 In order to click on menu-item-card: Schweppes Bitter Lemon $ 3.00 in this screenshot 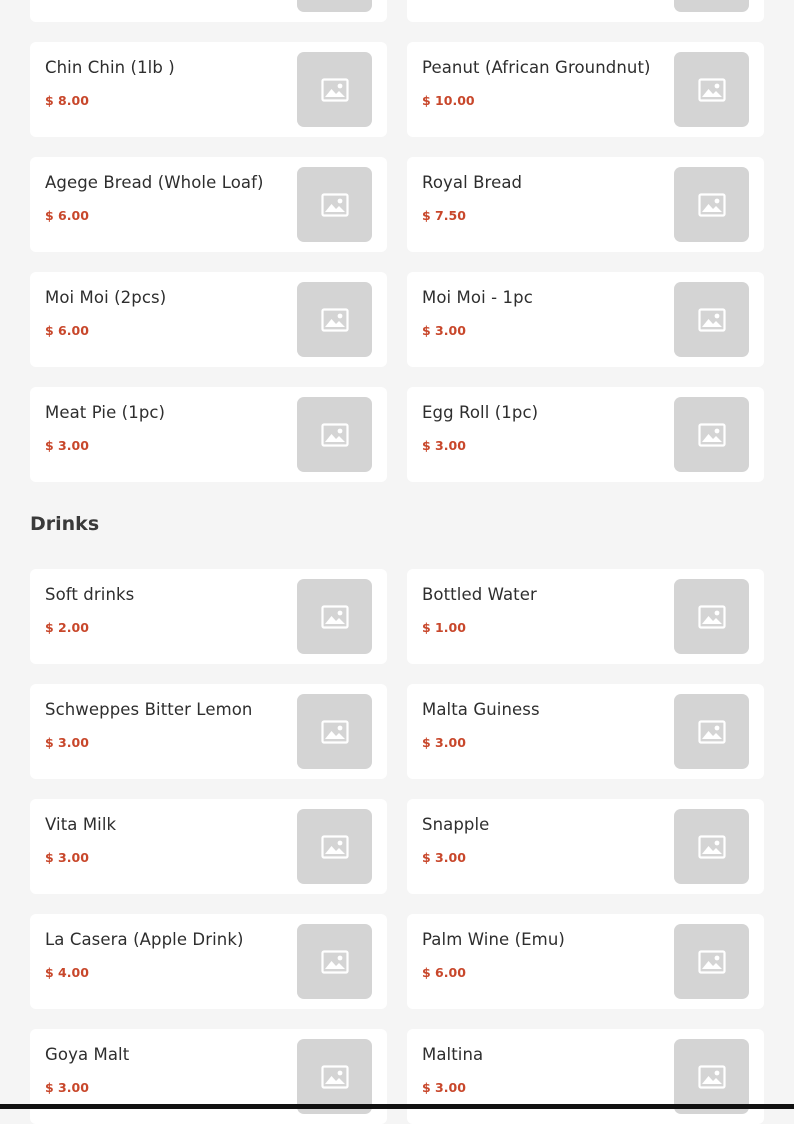, I will do `click(208, 731)`.